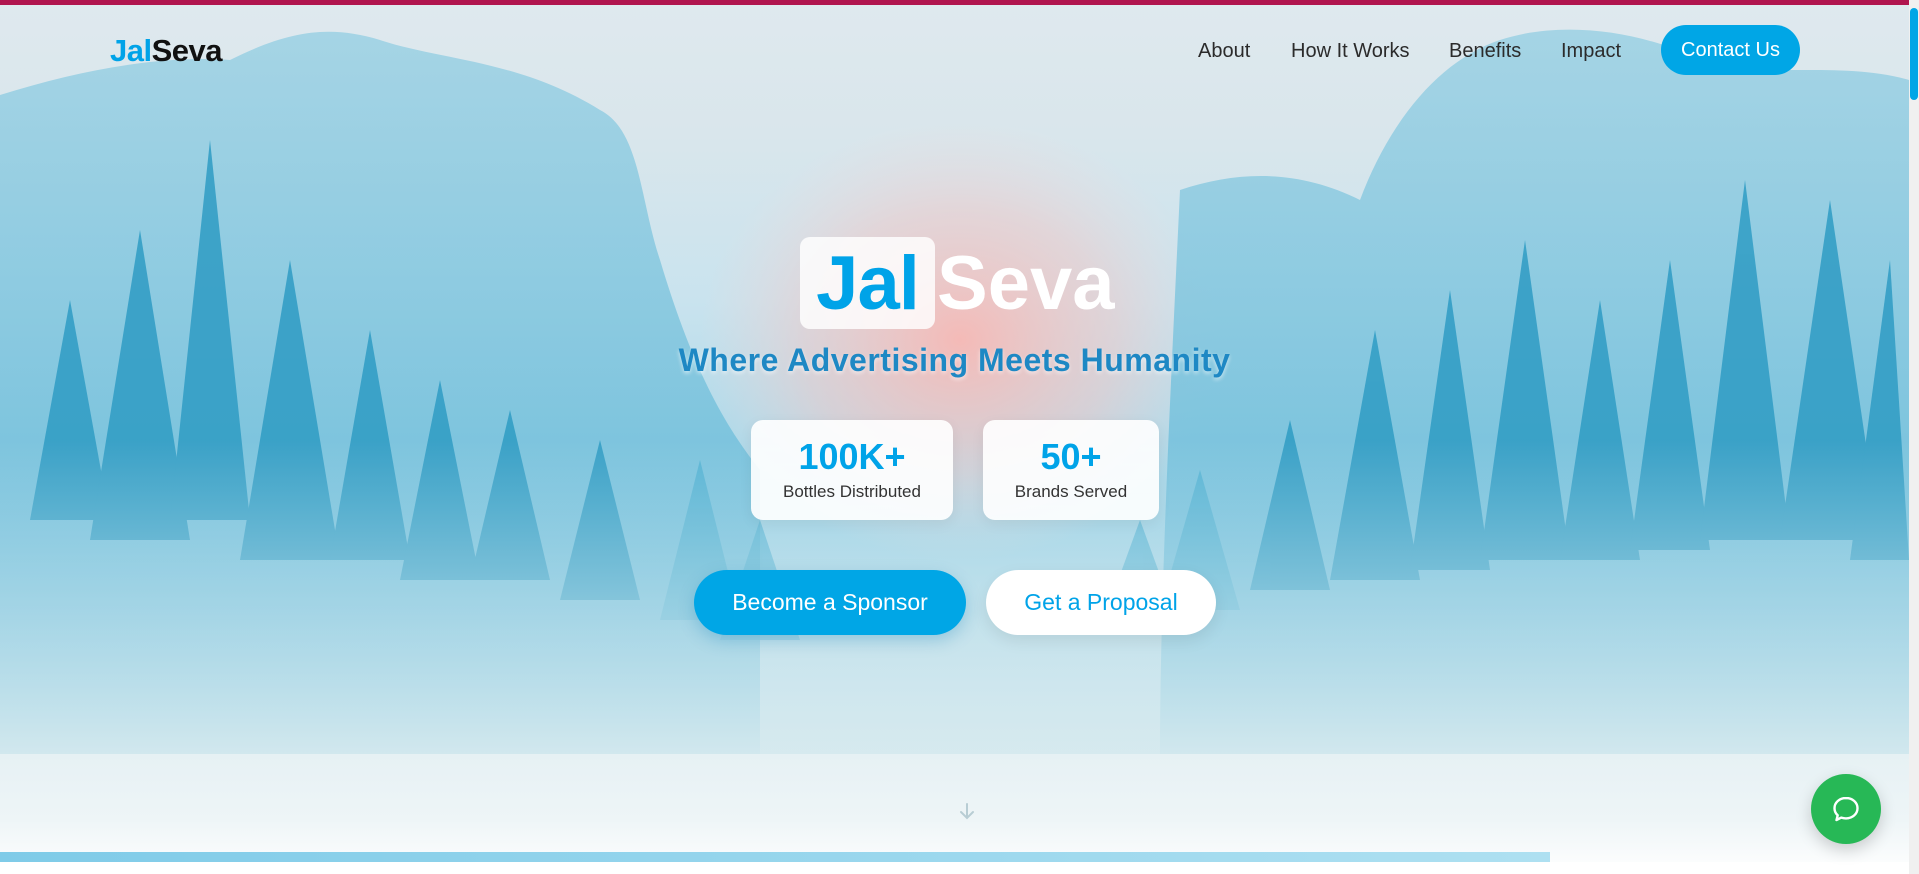  I want to click on stat-card-brands: 50+ Brands Served, so click(1071, 470).